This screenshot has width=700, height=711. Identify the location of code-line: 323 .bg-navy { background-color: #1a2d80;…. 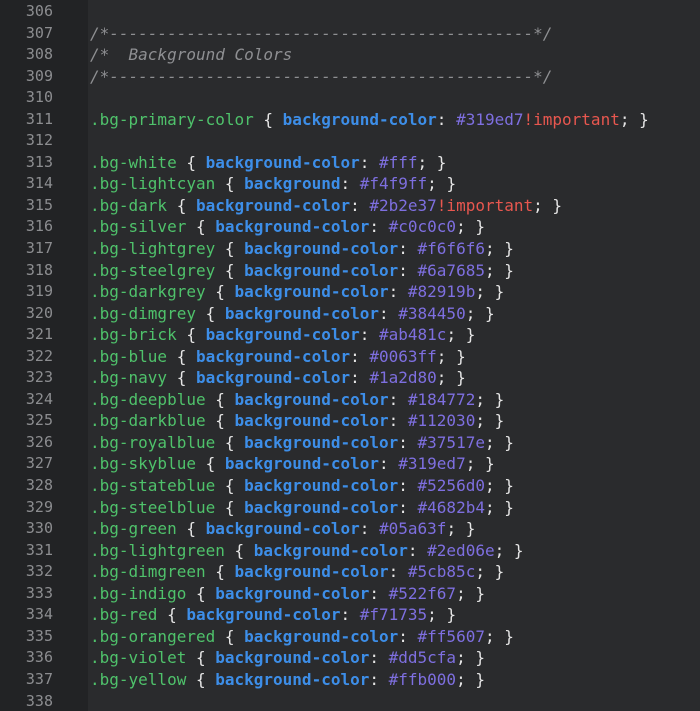
(350, 378).